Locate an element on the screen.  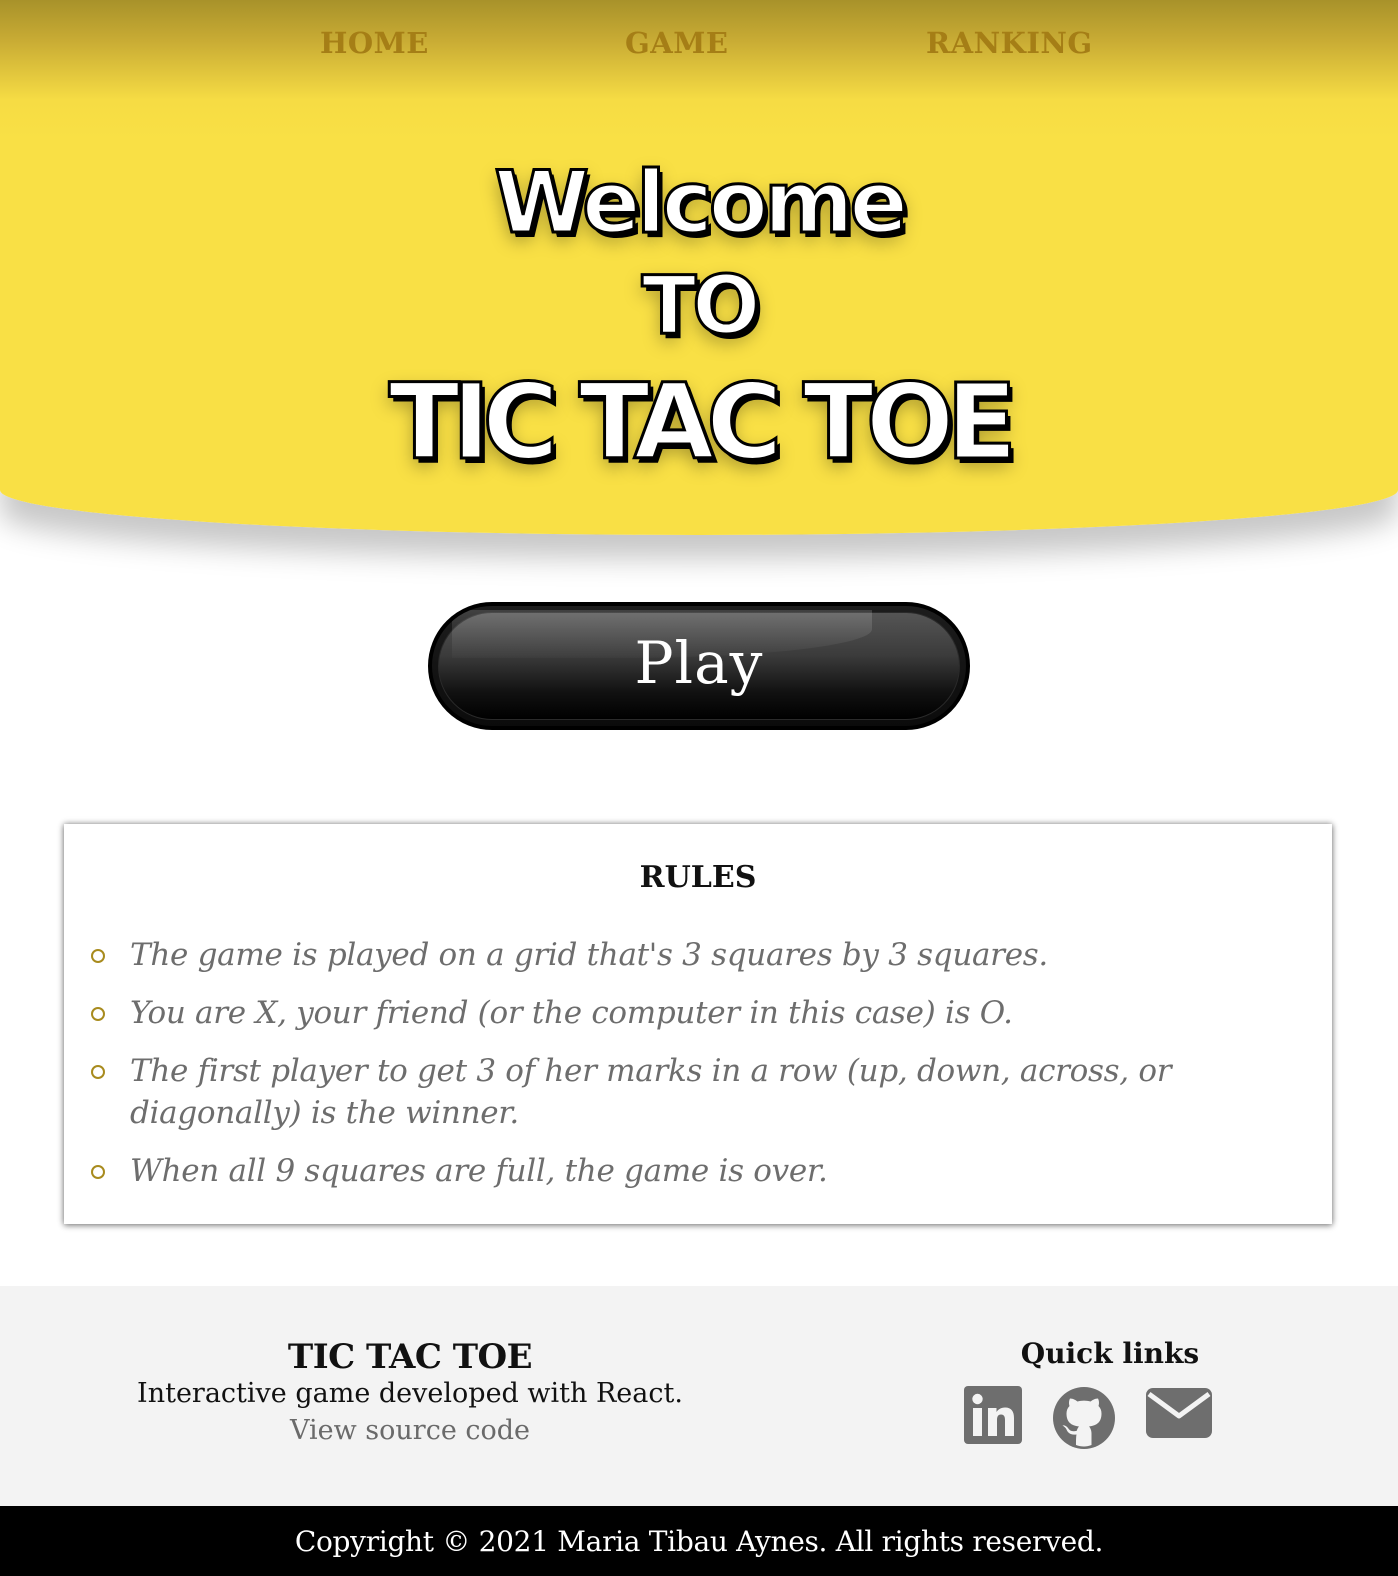
nav-game-link: GAME is located at coordinates (676, 43).